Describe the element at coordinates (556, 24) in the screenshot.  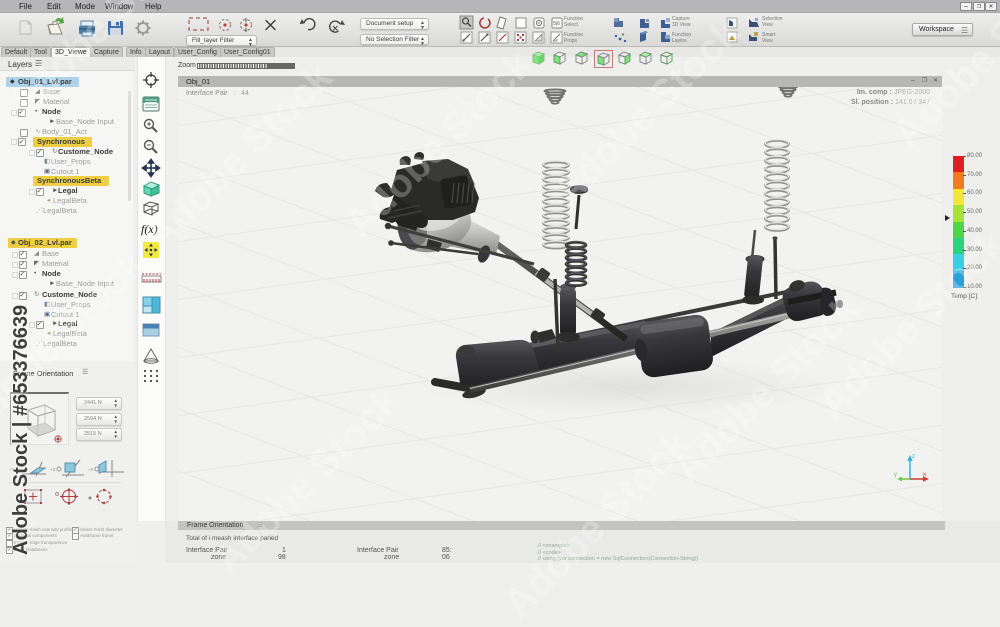
I see `svg-text: 5|6` at that location.